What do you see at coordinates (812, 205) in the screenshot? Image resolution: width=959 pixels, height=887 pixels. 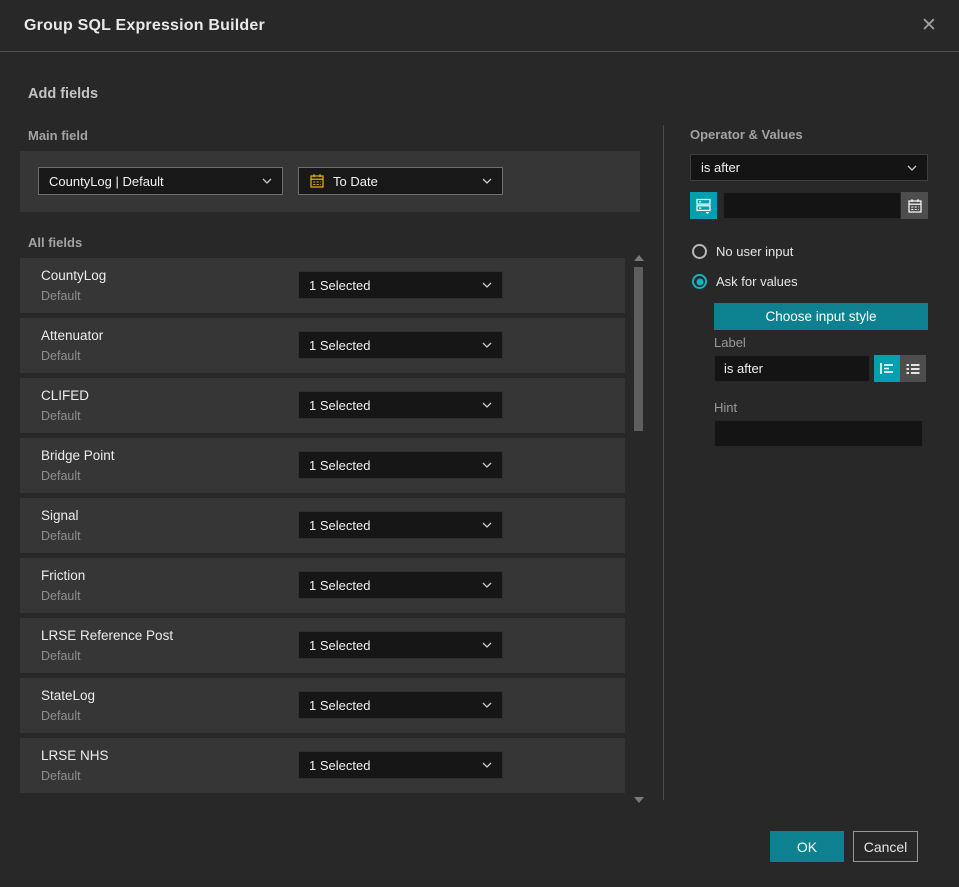 I see `value-input` at bounding box center [812, 205].